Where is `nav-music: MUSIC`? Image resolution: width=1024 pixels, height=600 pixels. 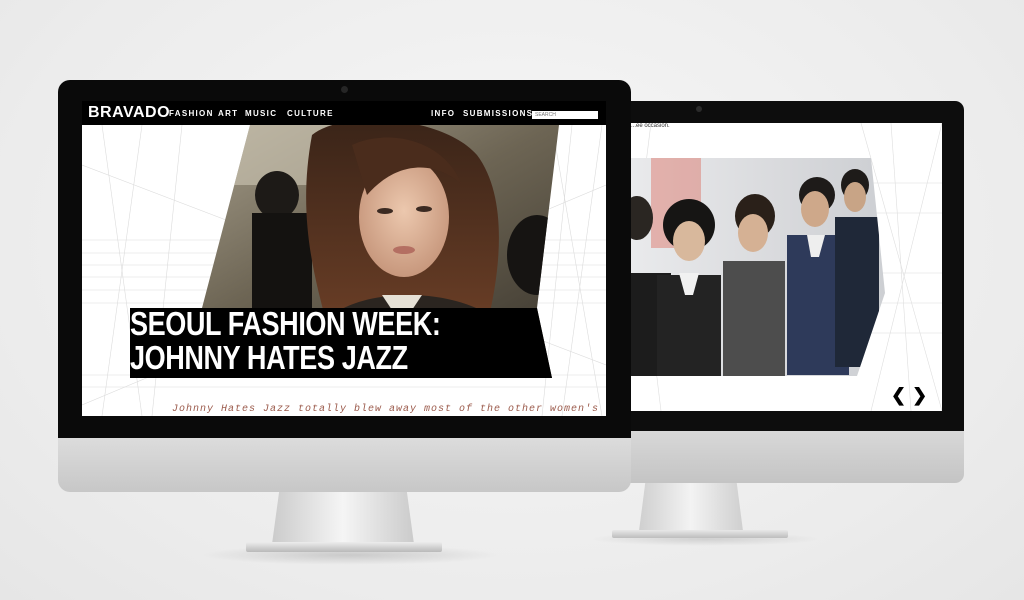
nav-music: MUSIC is located at coordinates (261, 113).